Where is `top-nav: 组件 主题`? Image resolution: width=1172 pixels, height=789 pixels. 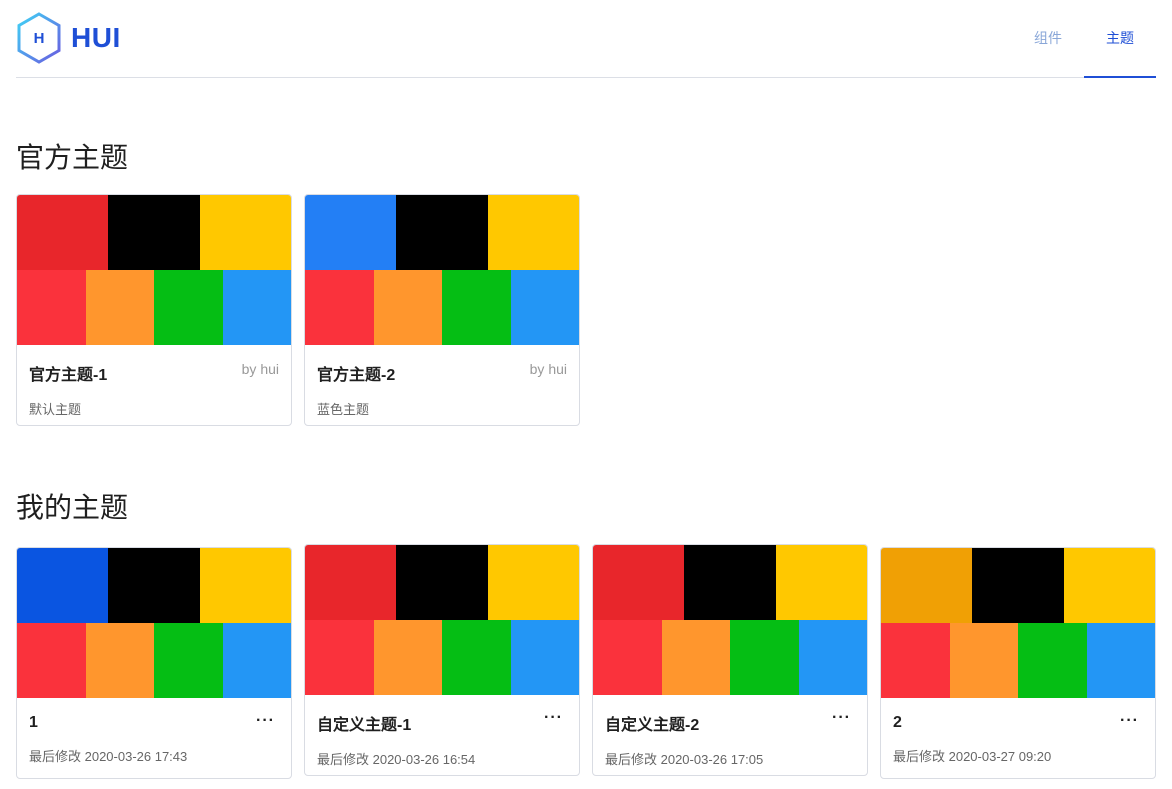 top-nav: 组件 主题 is located at coordinates (1084, 39).